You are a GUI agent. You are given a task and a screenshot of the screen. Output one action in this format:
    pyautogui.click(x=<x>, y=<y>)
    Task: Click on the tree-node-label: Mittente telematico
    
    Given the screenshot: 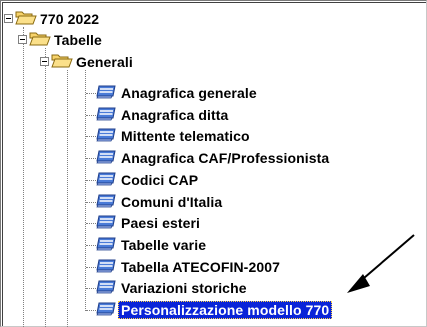 What is the action you would take?
    pyautogui.click(x=185, y=136)
    